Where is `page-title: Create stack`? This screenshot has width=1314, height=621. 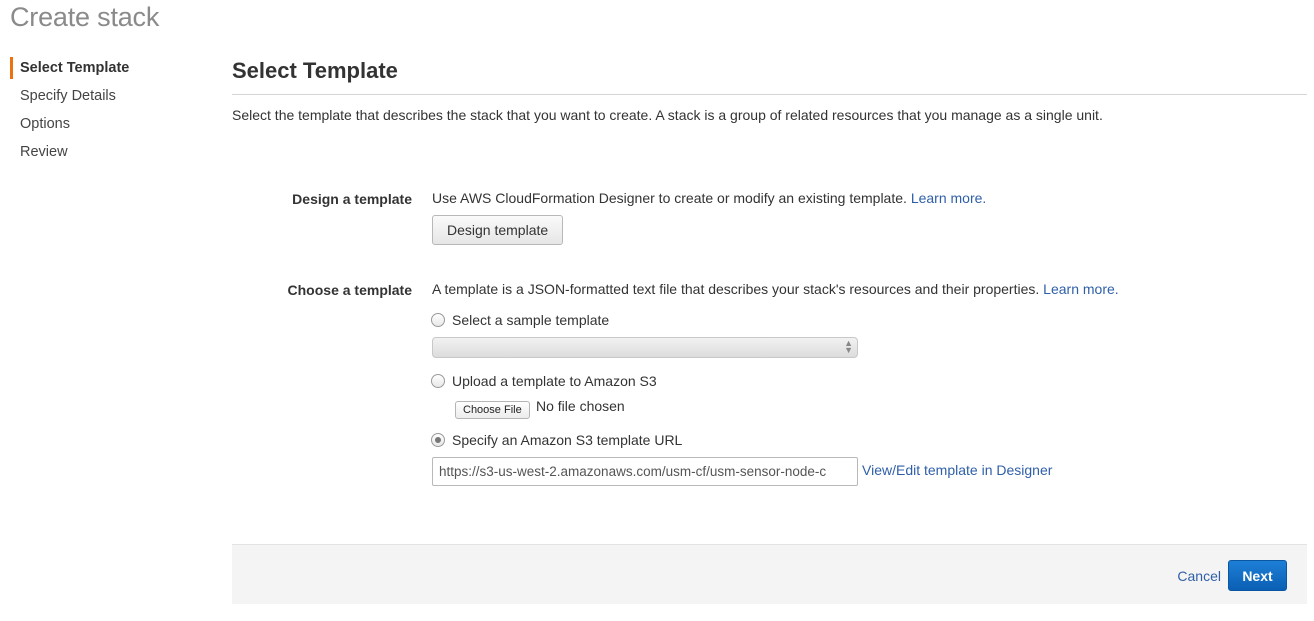
page-title: Create stack is located at coordinates (85, 17).